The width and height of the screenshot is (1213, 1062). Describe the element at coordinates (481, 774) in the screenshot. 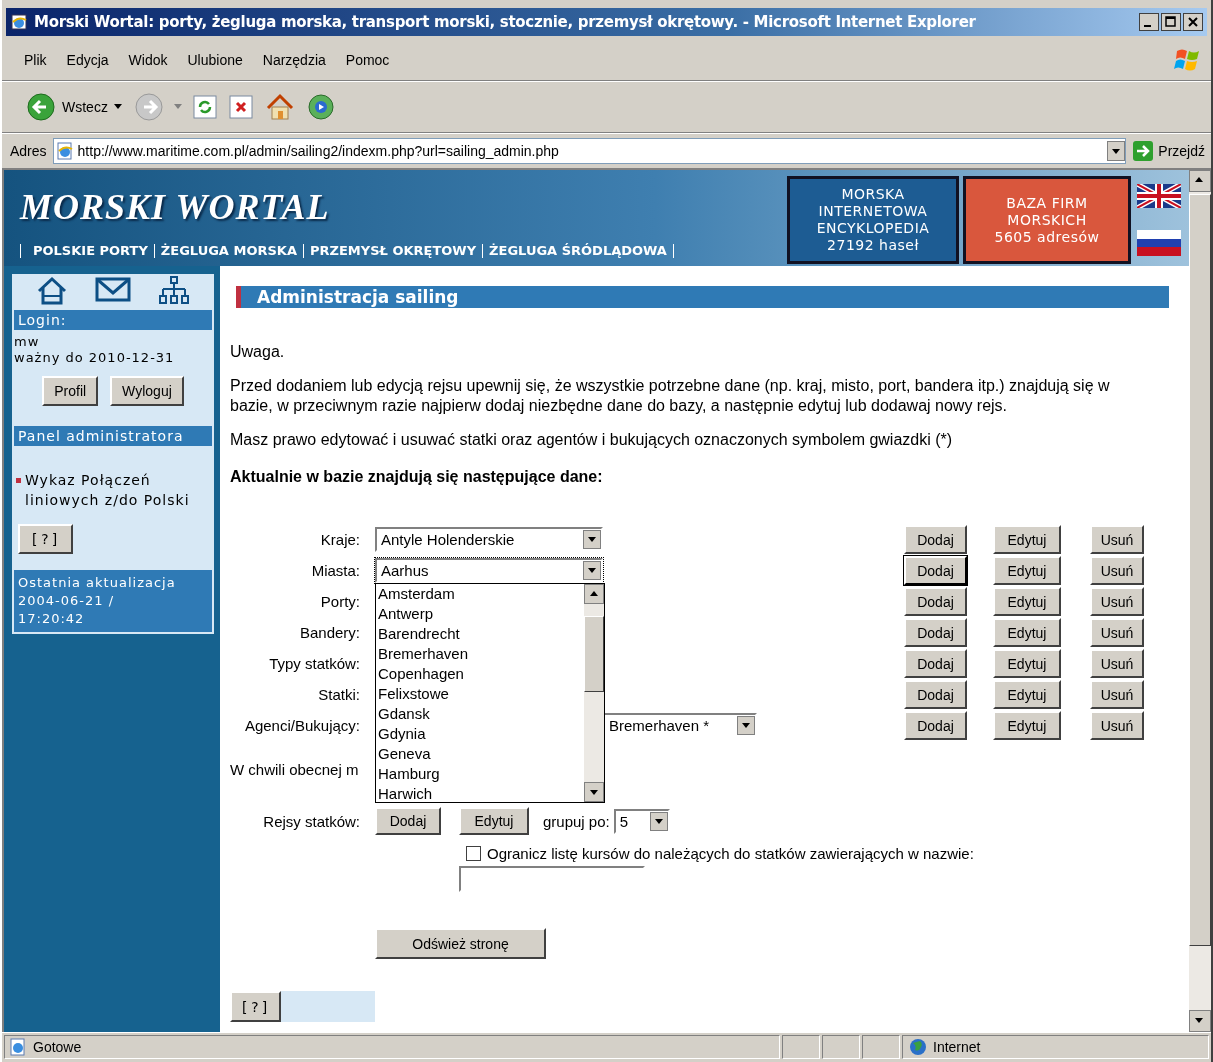

I see `dropdown-option: Hamburg` at that location.